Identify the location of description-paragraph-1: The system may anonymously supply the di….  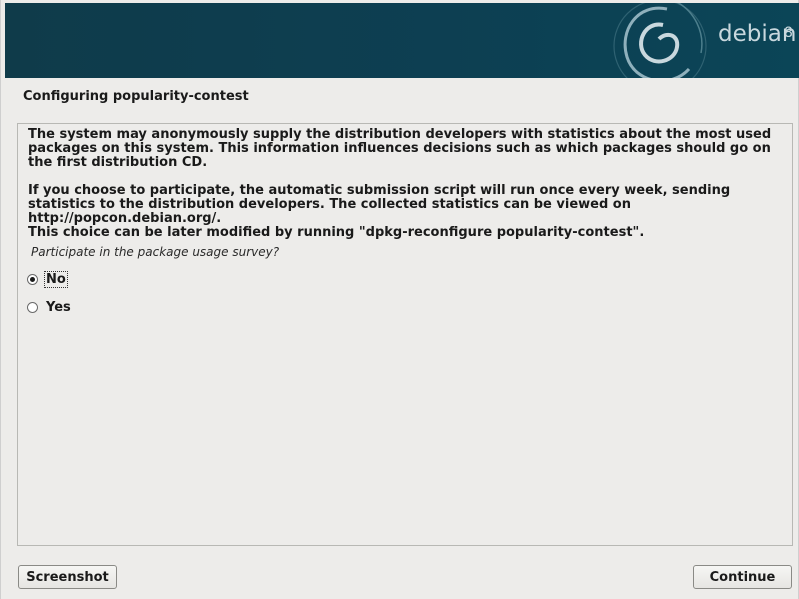
(400, 148).